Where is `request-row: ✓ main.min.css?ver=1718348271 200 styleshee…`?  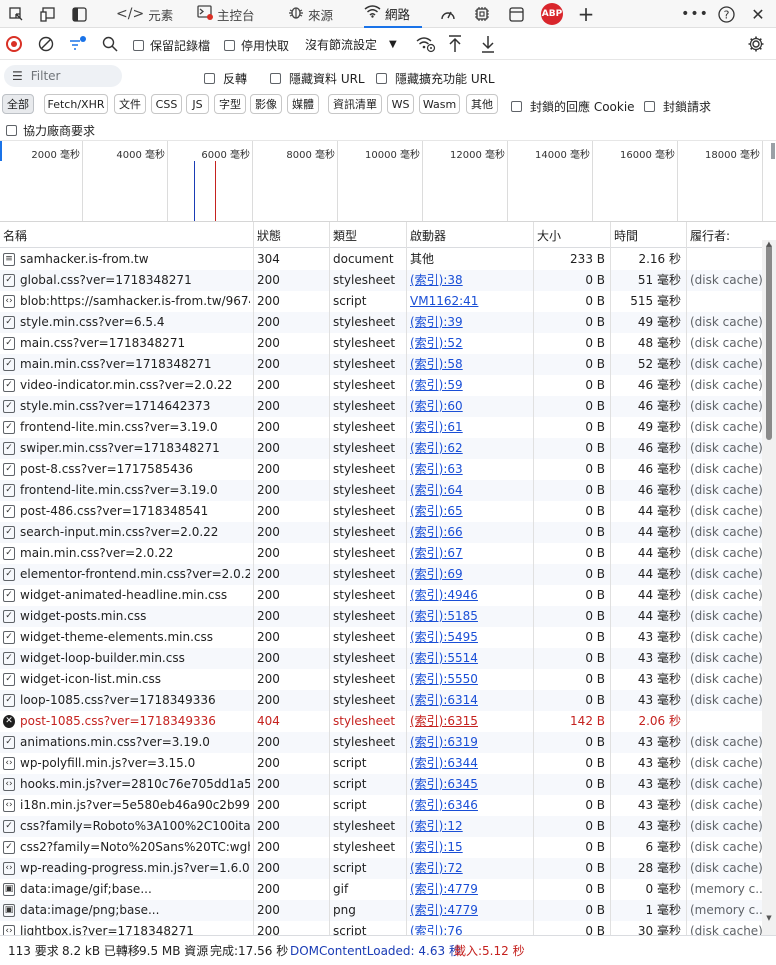 request-row: ✓ main.min.css?ver=1718348271 200 styleshee… is located at coordinates (381, 364).